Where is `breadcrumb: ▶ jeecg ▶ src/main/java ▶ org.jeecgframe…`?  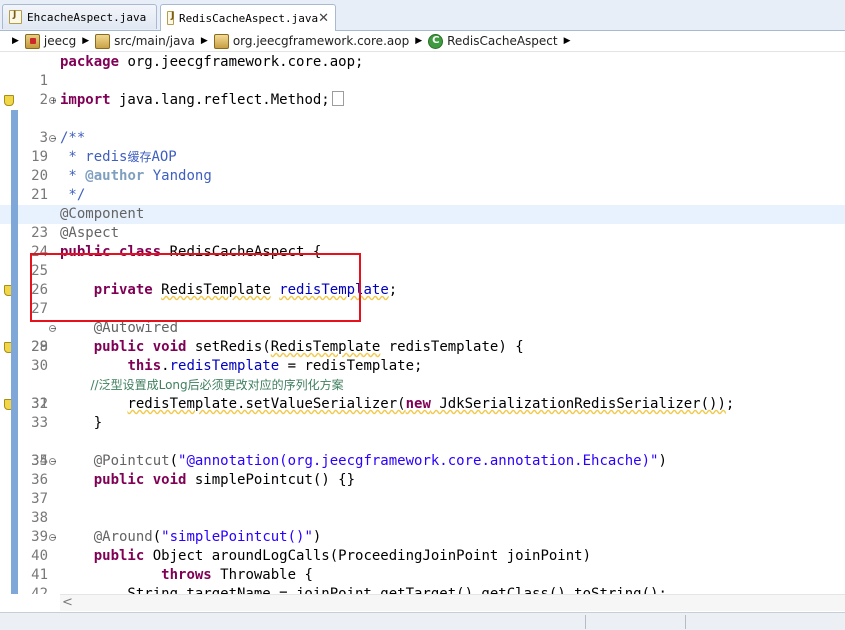 breadcrumb: ▶ jeecg ▶ src/main/java ▶ org.jeecgframe… is located at coordinates (422, 41).